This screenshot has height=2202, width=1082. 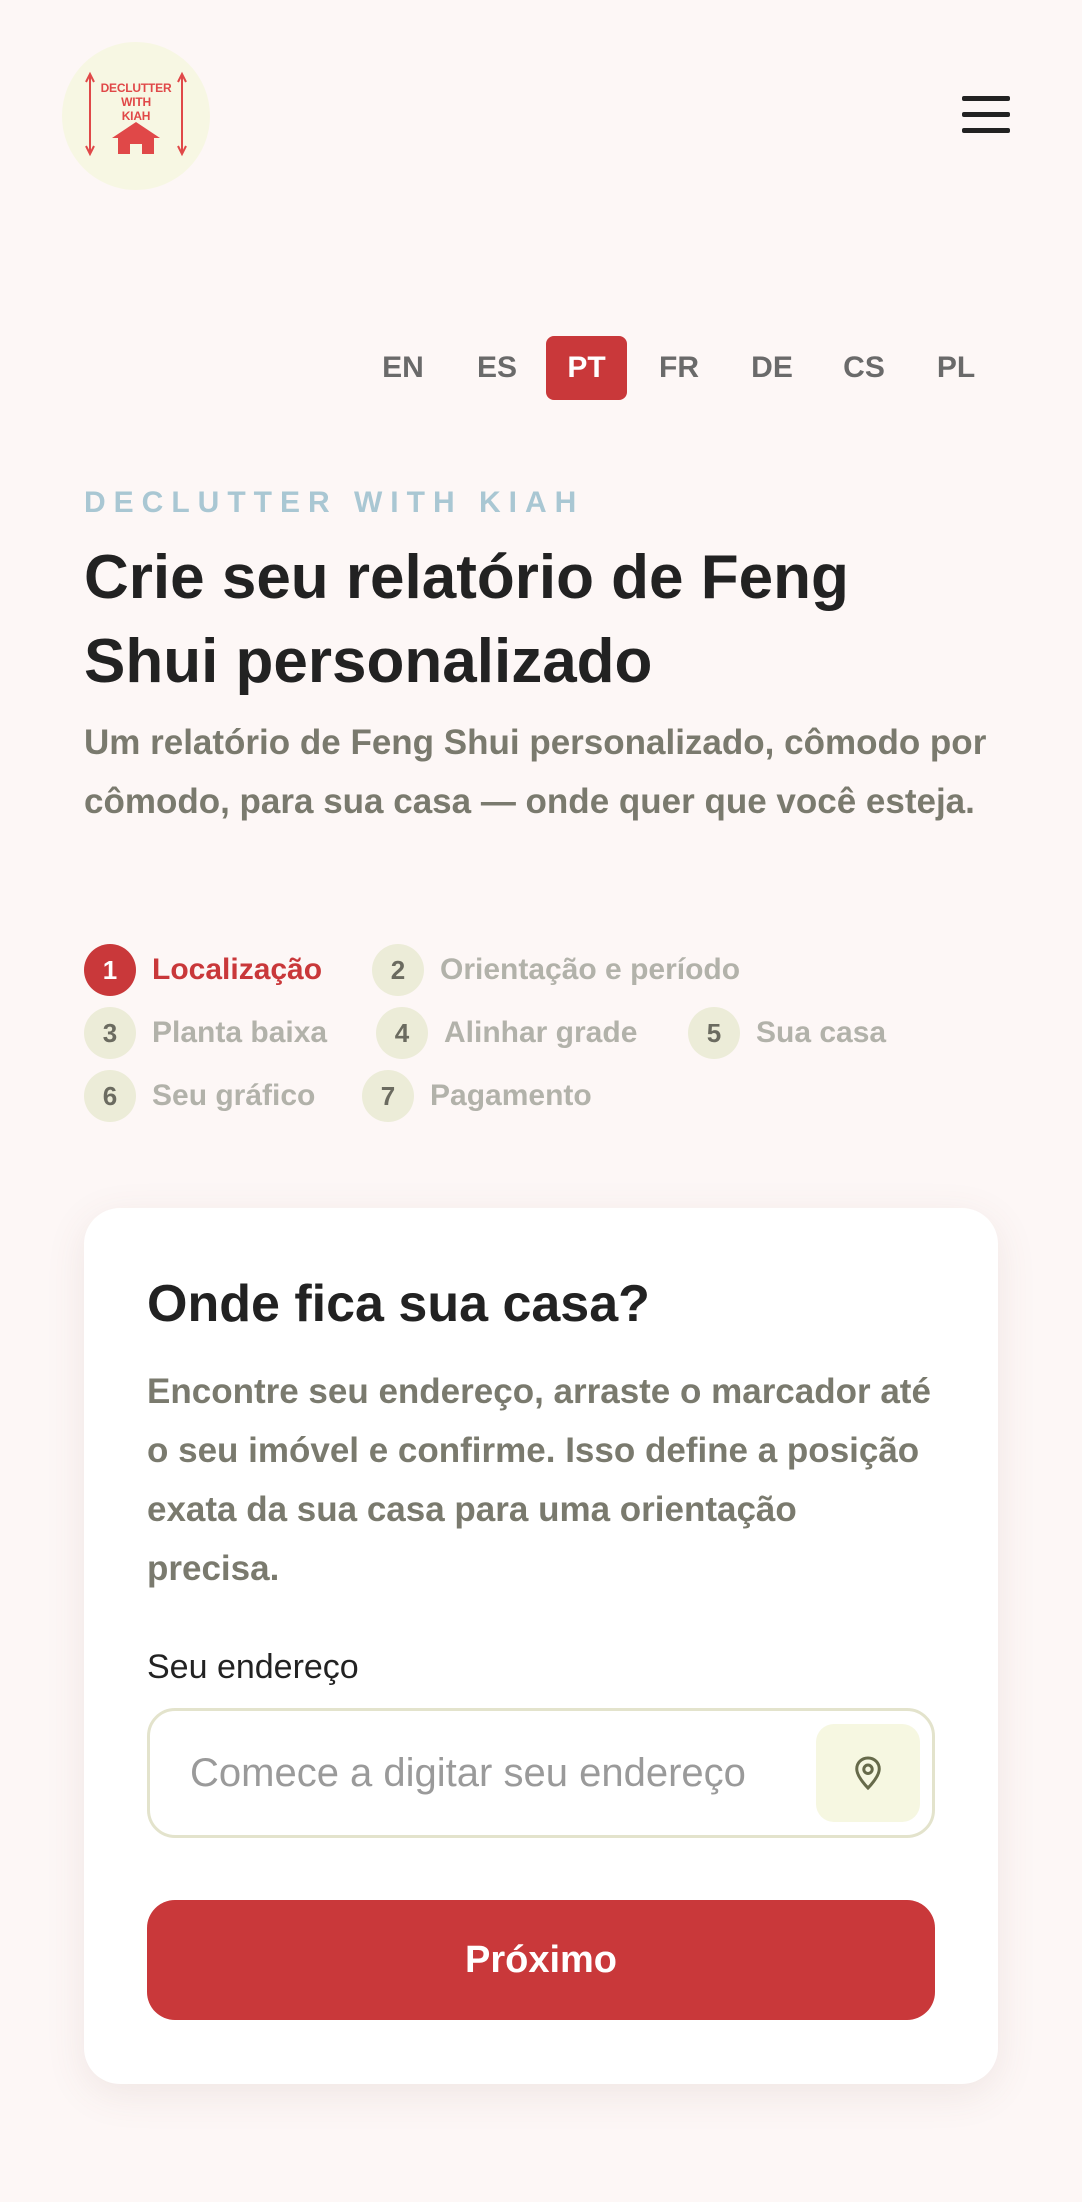 I want to click on lang-cs: CS, so click(x=864, y=368).